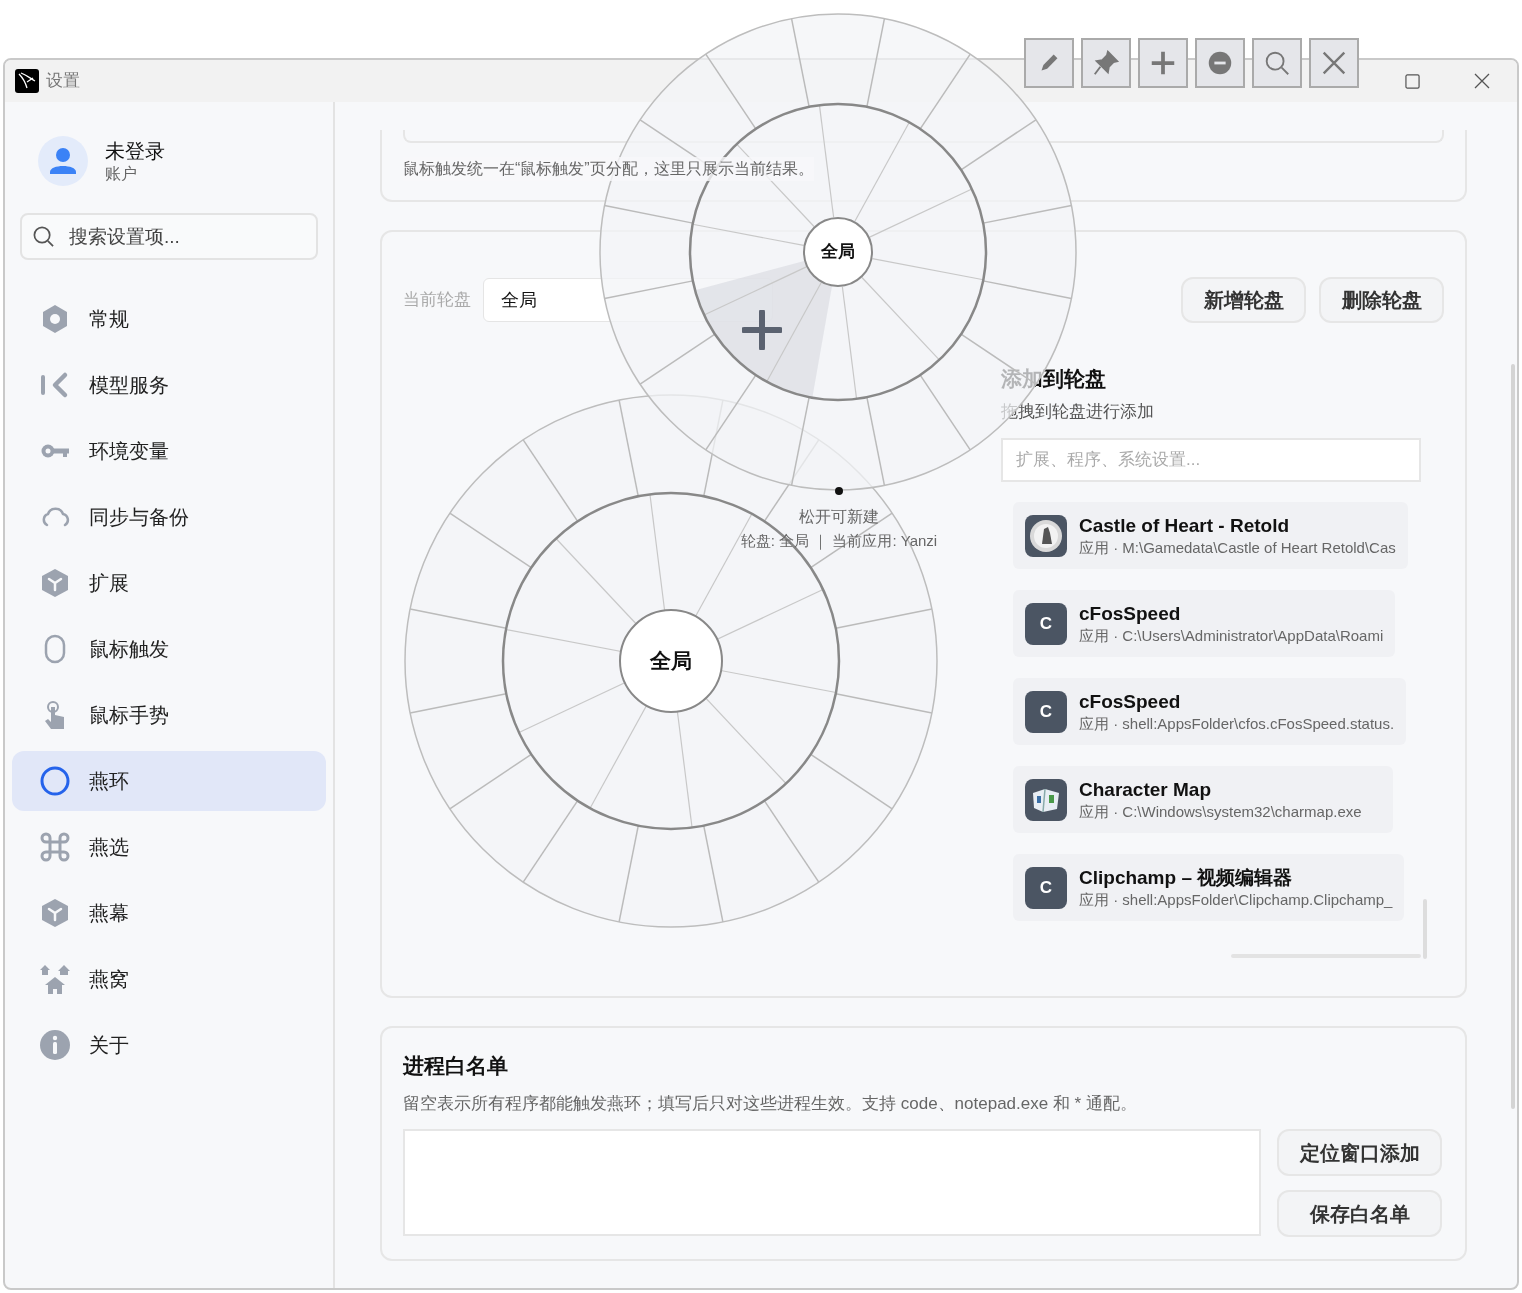  What do you see at coordinates (456, 1066) in the screenshot?
I see `whitelist-title: 进程白名单` at bounding box center [456, 1066].